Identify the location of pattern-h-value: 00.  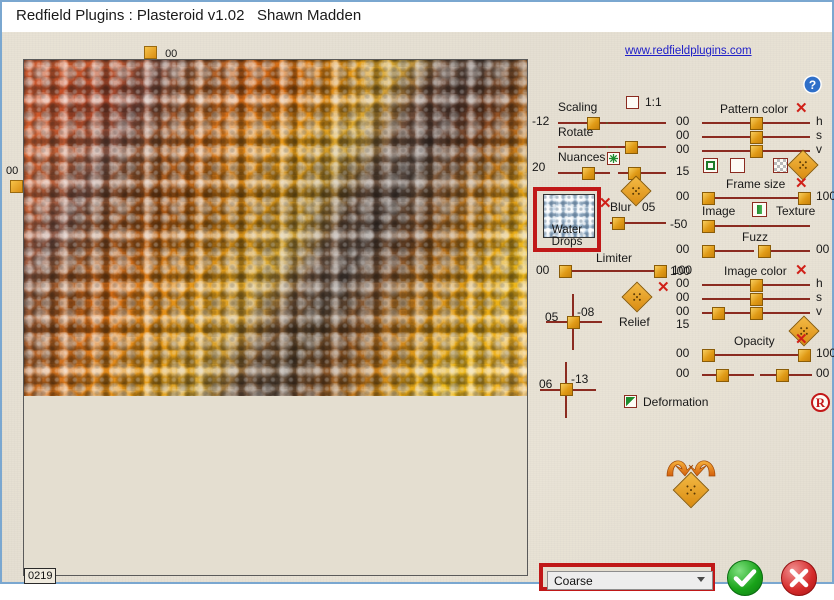
(683, 121).